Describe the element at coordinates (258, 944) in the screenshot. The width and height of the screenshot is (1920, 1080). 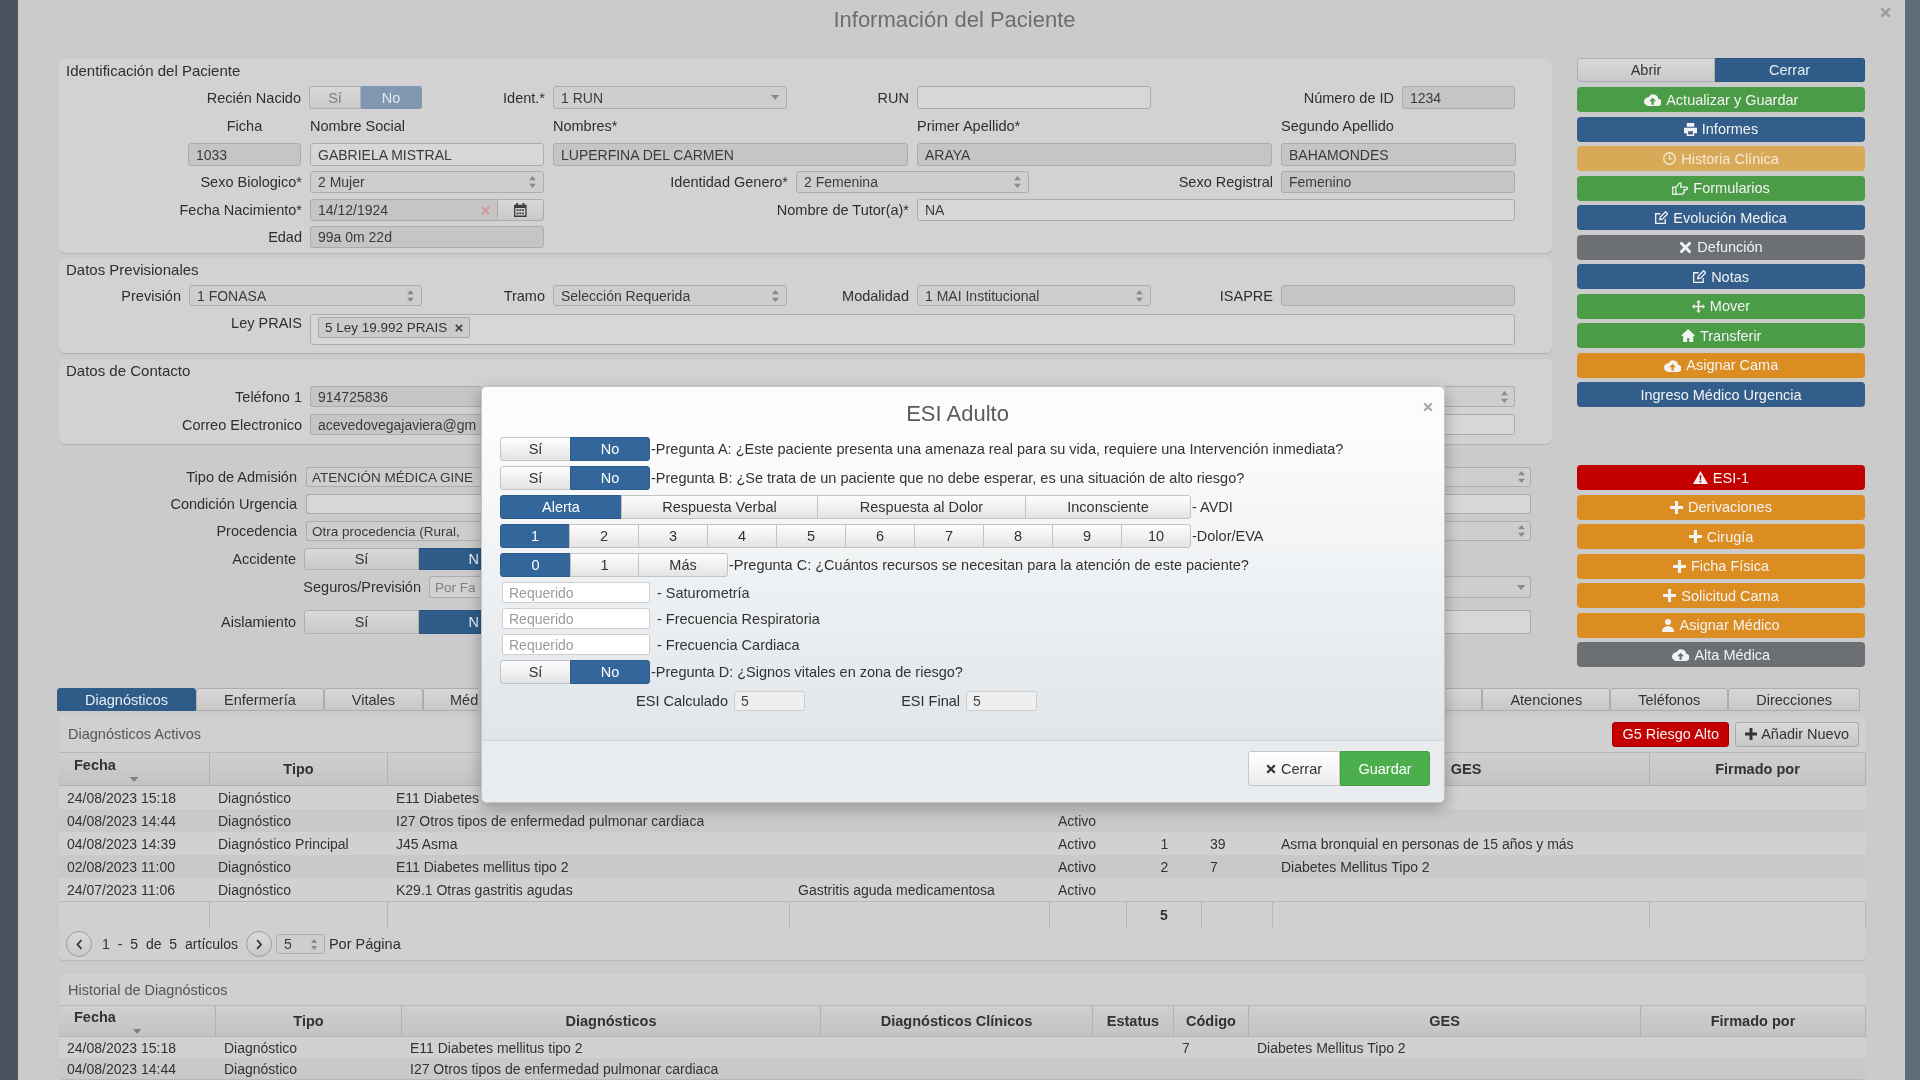
I see `next-page-button` at that location.